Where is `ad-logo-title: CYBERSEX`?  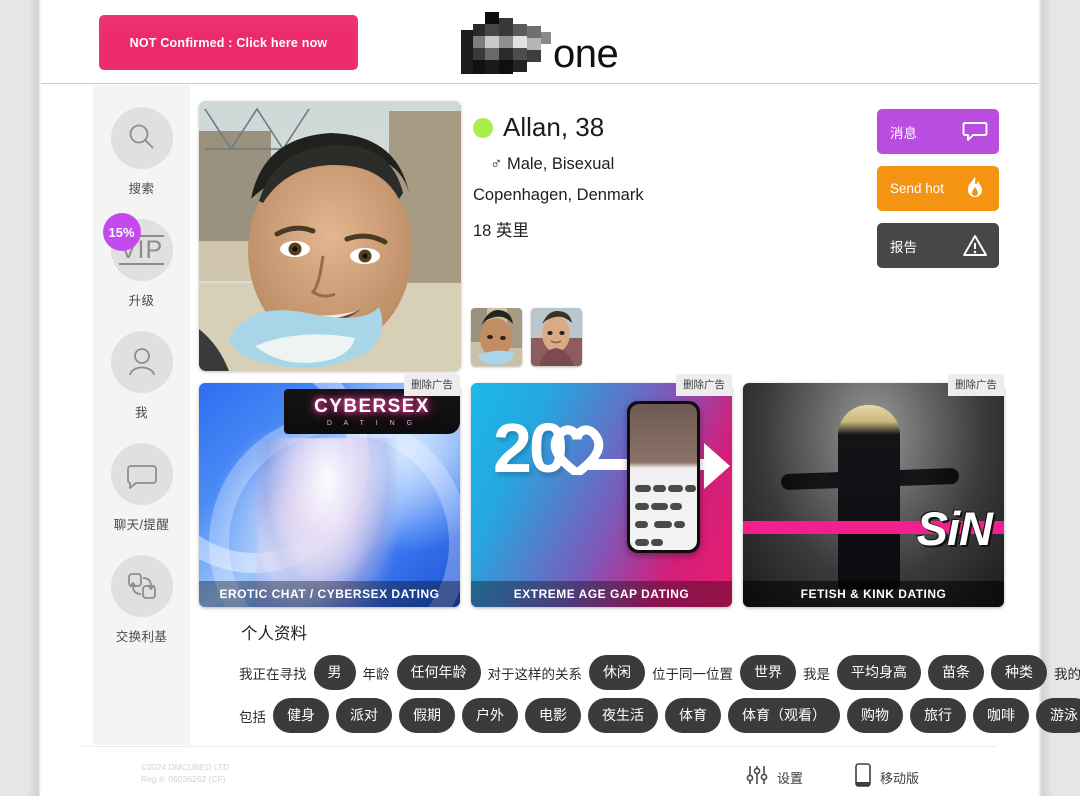 ad-logo-title: CYBERSEX is located at coordinates (372, 406).